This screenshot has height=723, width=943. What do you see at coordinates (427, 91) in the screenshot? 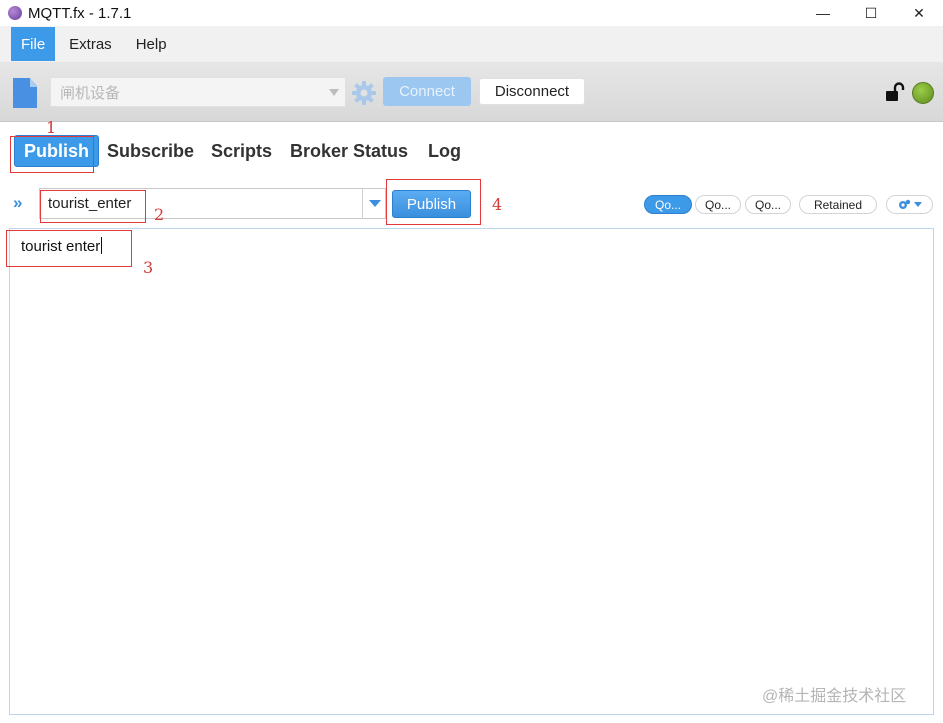
I see `connect-button: Connect` at bounding box center [427, 91].